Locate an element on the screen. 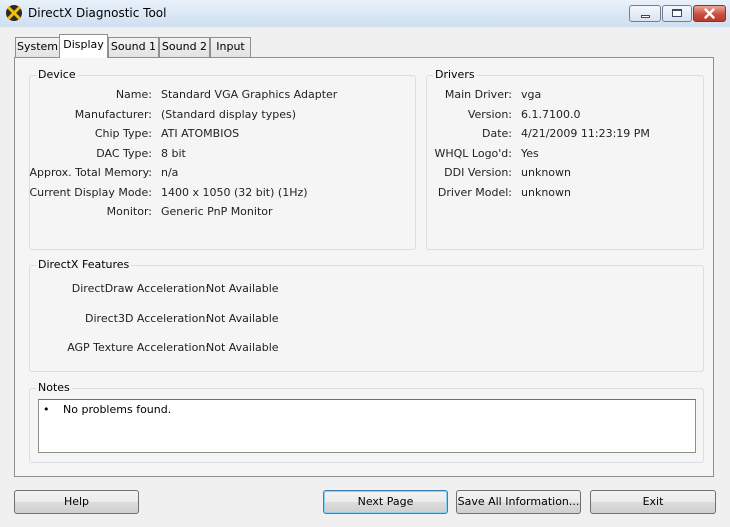 This screenshot has width=730, height=527. driver-model-label: Driver Model: is located at coordinates (474, 192).